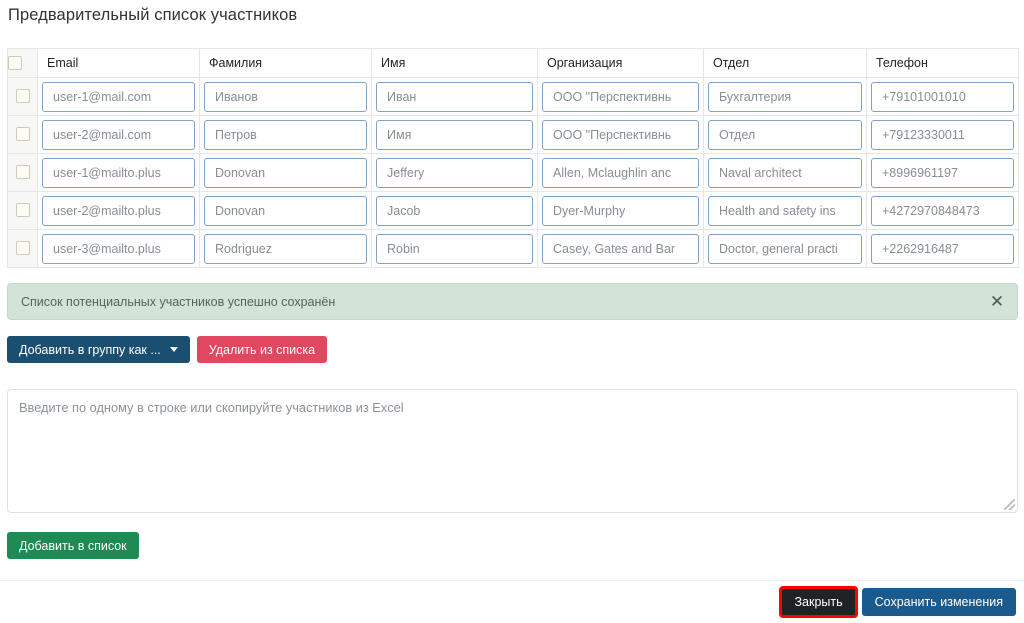 This screenshot has height=623, width=1024. I want to click on select-all-checkbox, so click(15, 63).